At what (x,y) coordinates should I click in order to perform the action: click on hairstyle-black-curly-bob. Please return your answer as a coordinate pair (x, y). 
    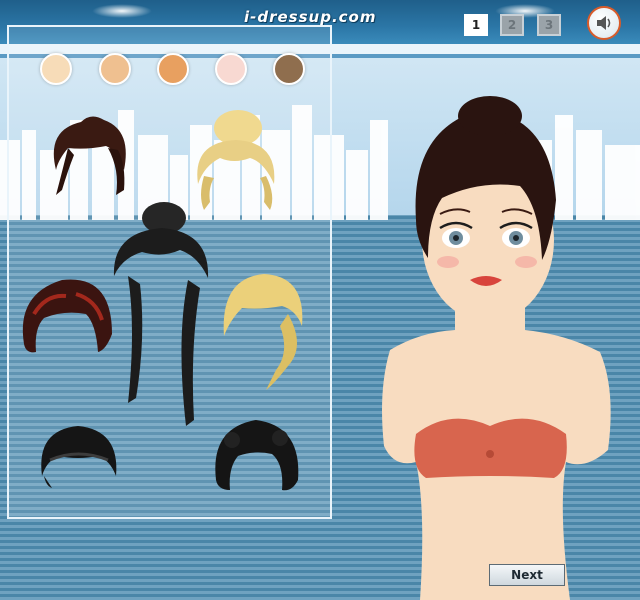
    Looking at the image, I should click on (256, 452).